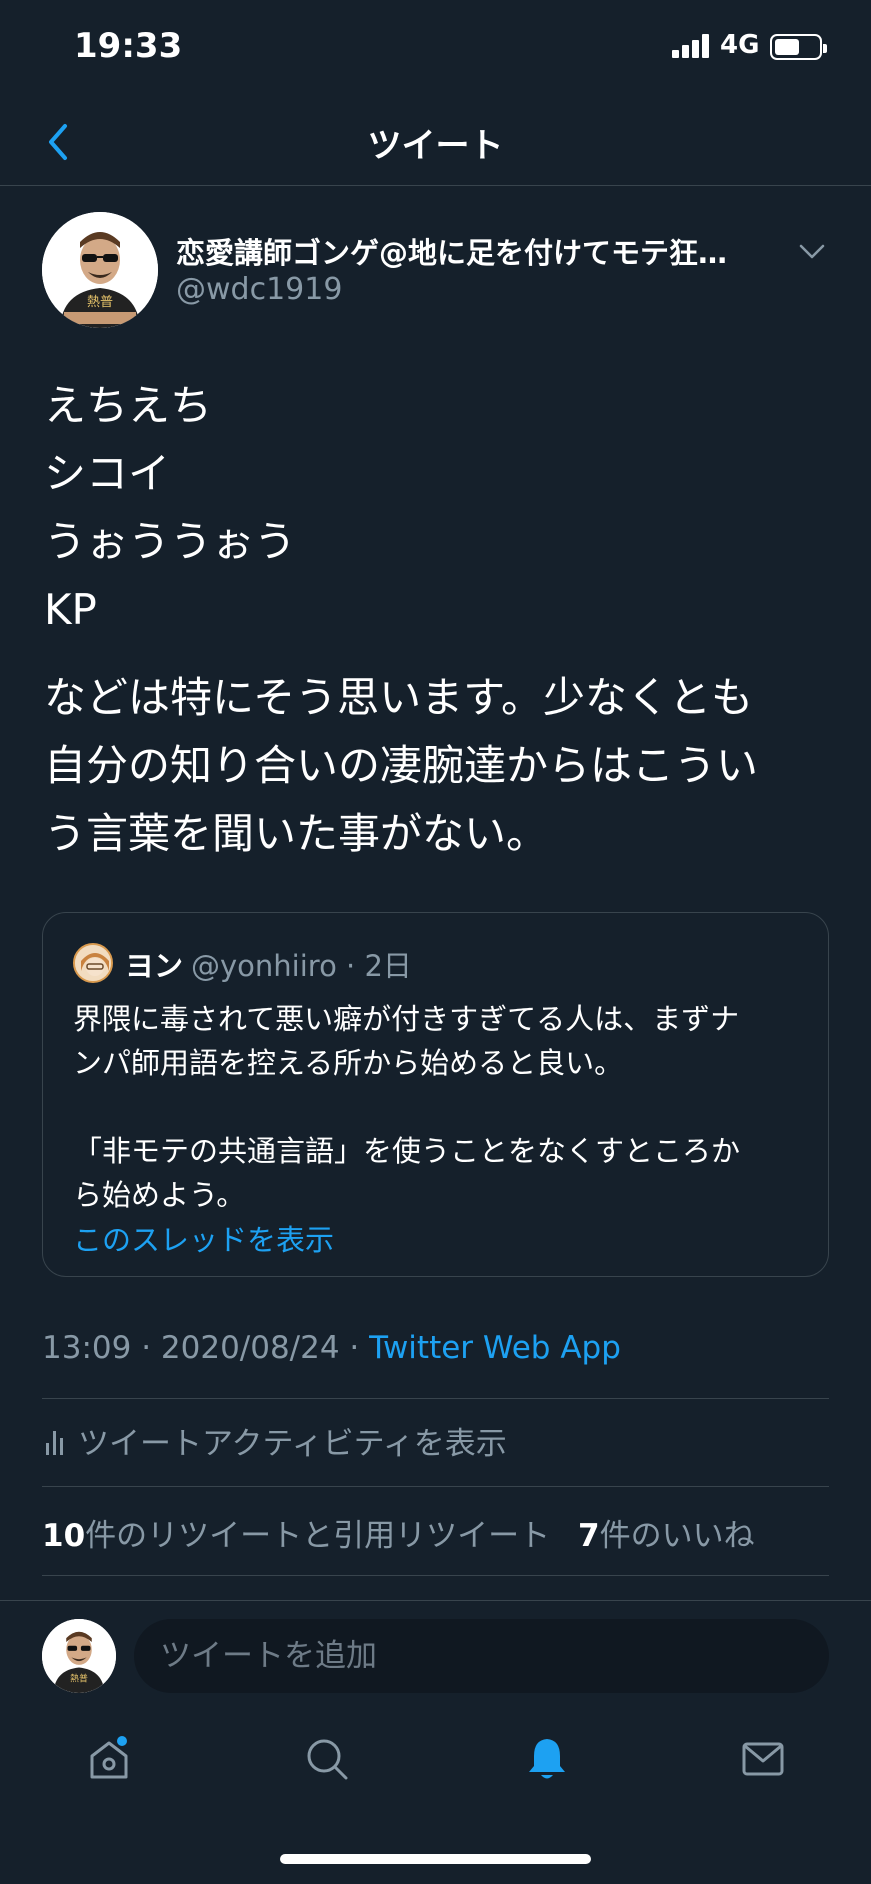  Describe the element at coordinates (301, 966) in the screenshot. I see `quote-handle-time: @yonhiiro · 2日` at that location.